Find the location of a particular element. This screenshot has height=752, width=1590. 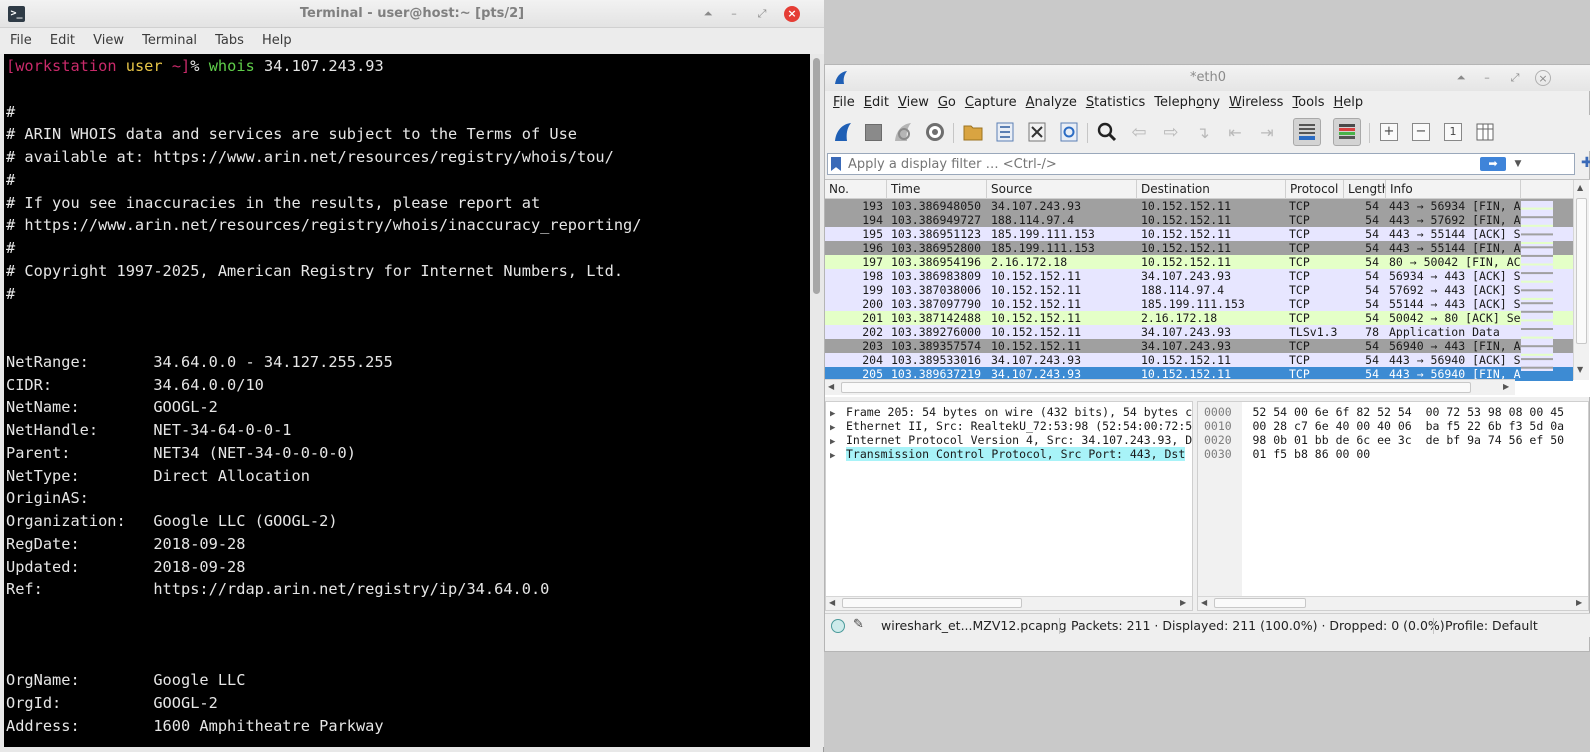

apply-filter-arrow-icon: ➡ is located at coordinates (1493, 164).